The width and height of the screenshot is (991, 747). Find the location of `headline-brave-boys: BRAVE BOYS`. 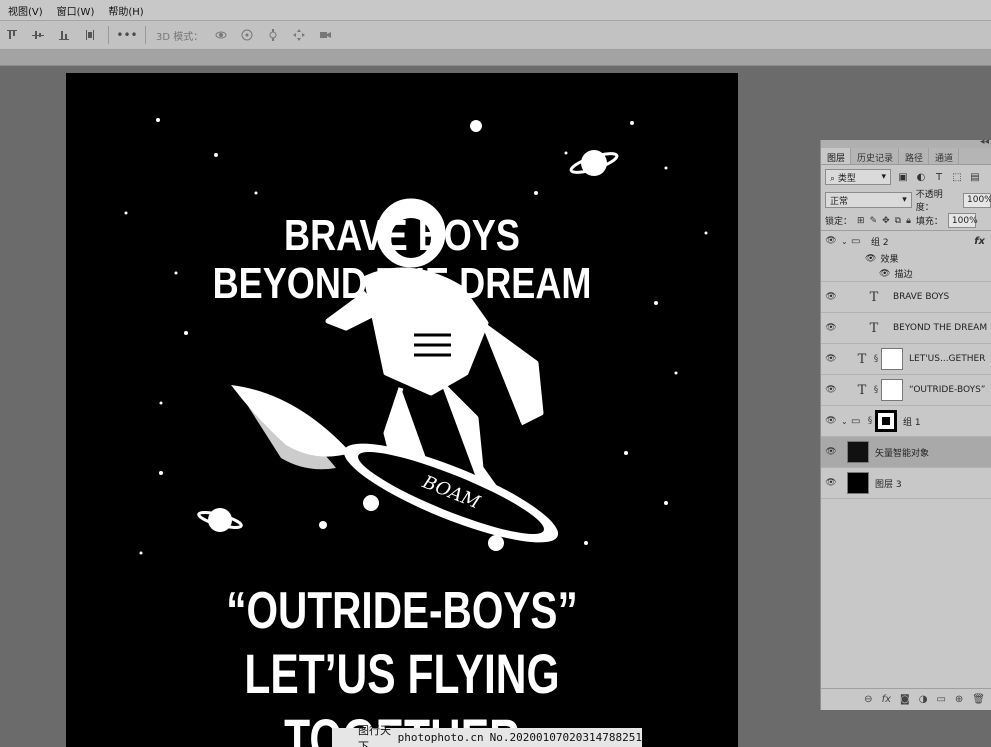

headline-brave-boys: BRAVE BOYS is located at coordinates (402, 235).